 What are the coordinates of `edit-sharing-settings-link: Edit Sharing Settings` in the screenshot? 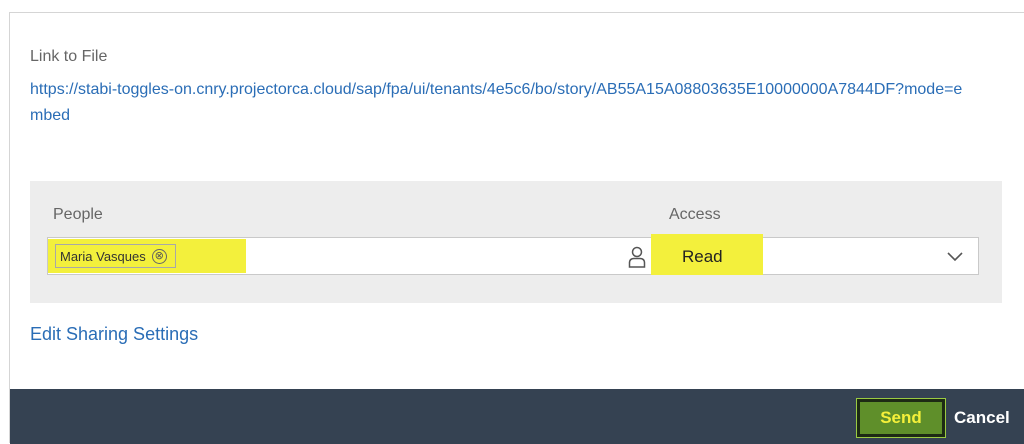 It's located at (114, 334).